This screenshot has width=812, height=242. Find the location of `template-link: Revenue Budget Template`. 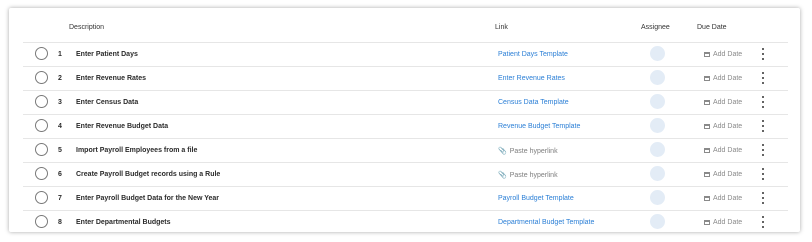

template-link: Revenue Budget Template is located at coordinates (539, 126).